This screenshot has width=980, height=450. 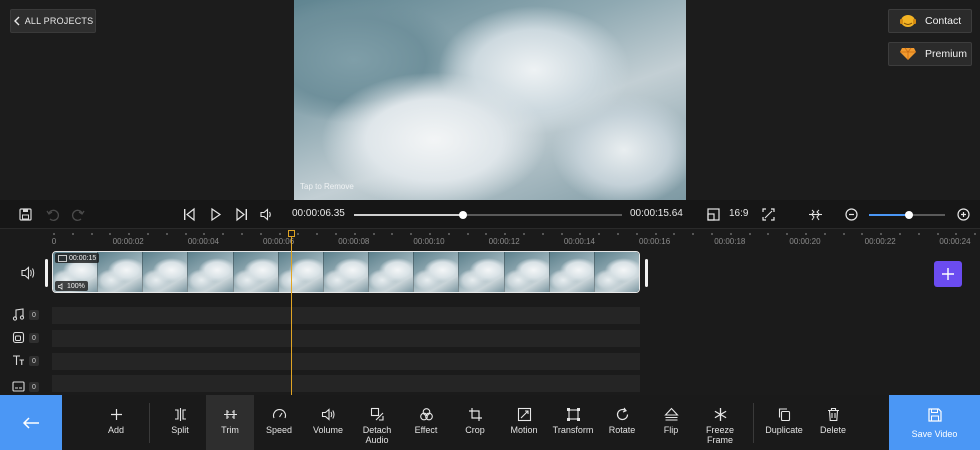 I want to click on crop-button: Crop, so click(x=475, y=422).